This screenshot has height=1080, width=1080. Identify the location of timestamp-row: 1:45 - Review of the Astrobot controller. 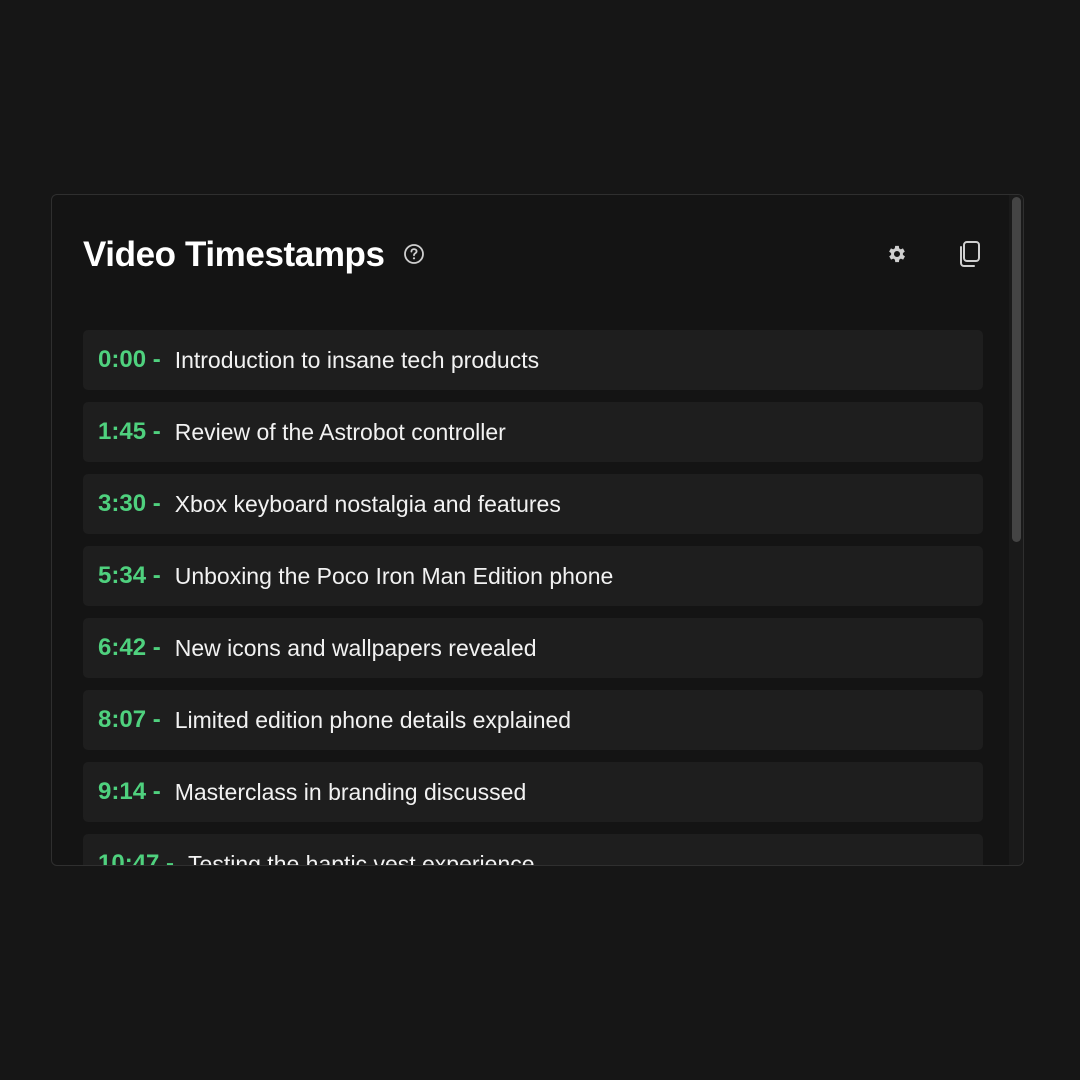
(533, 432).